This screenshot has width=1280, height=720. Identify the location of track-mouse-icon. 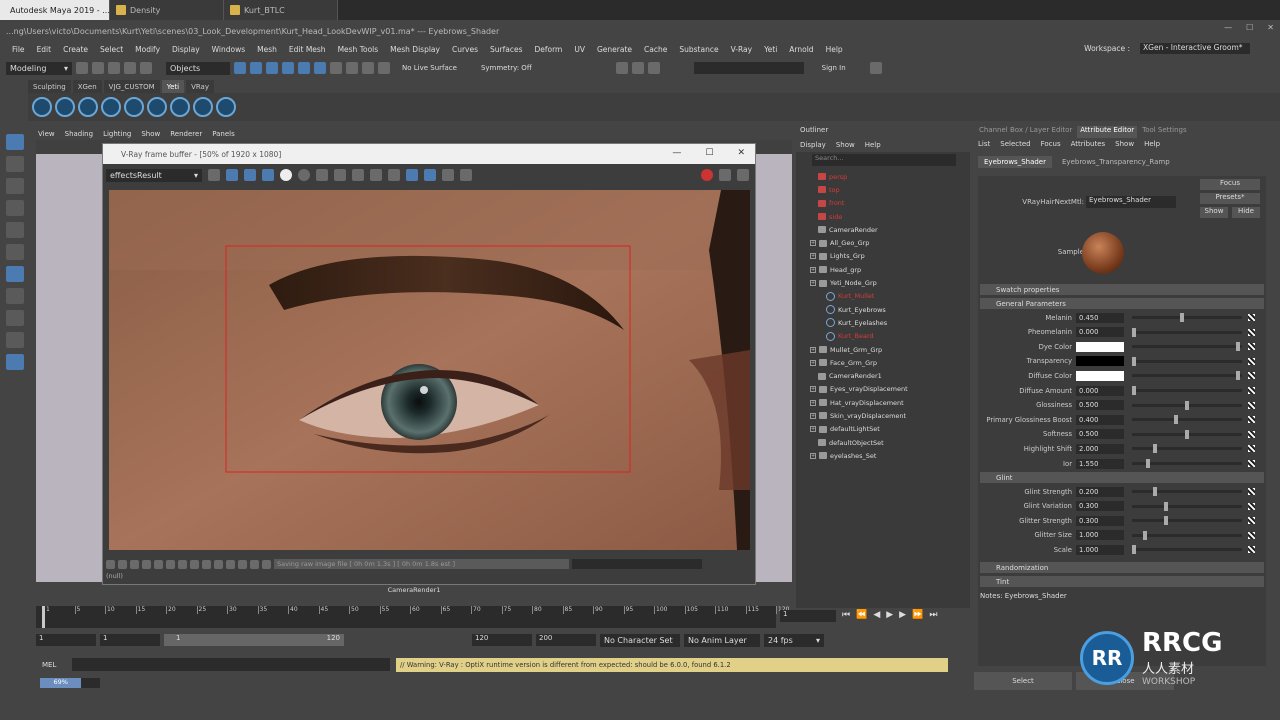
(394, 175).